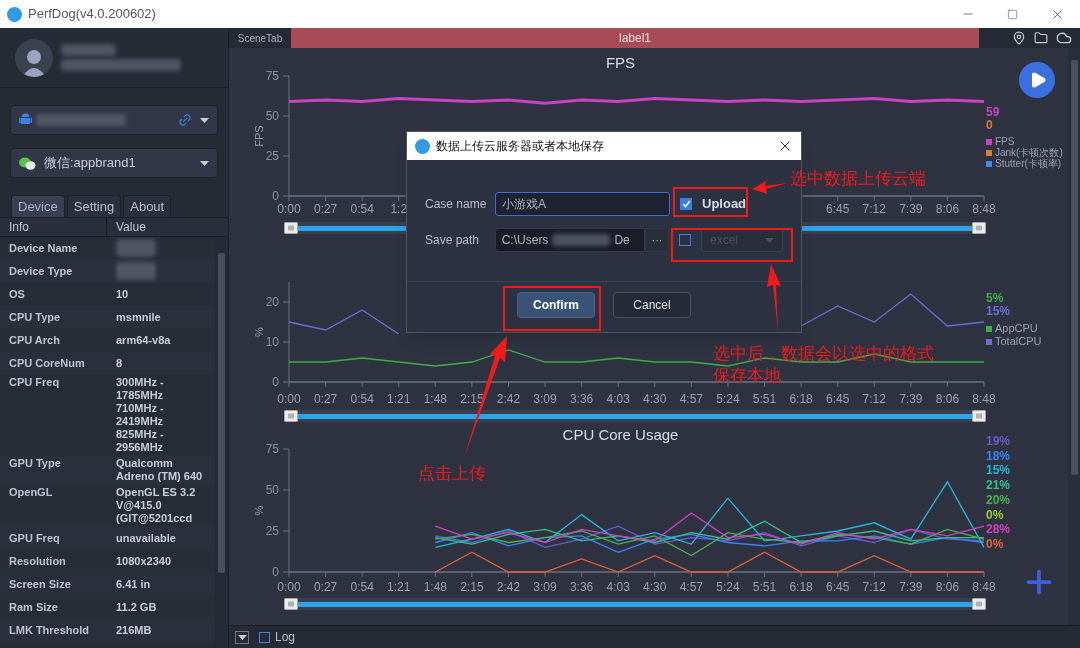 The height and width of the screenshot is (648, 1080). What do you see at coordinates (998, 441) in the screenshot?
I see `current-reading: 19%` at bounding box center [998, 441].